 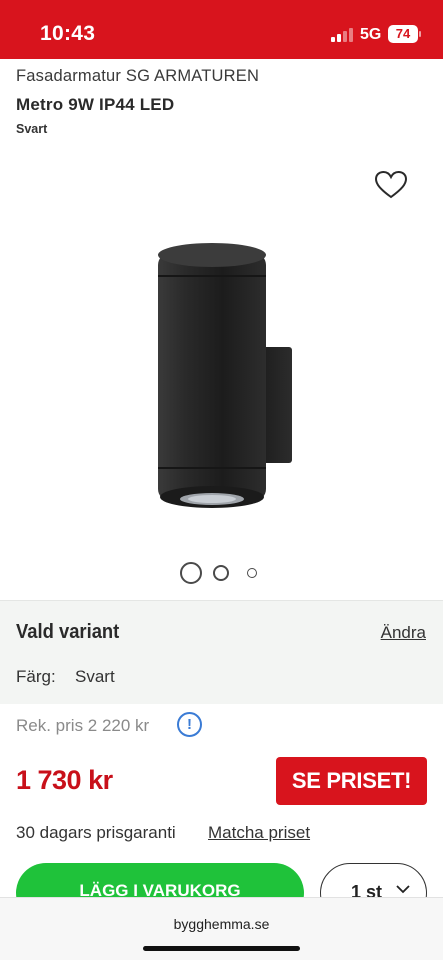 I want to click on product-image, so click(x=225, y=375).